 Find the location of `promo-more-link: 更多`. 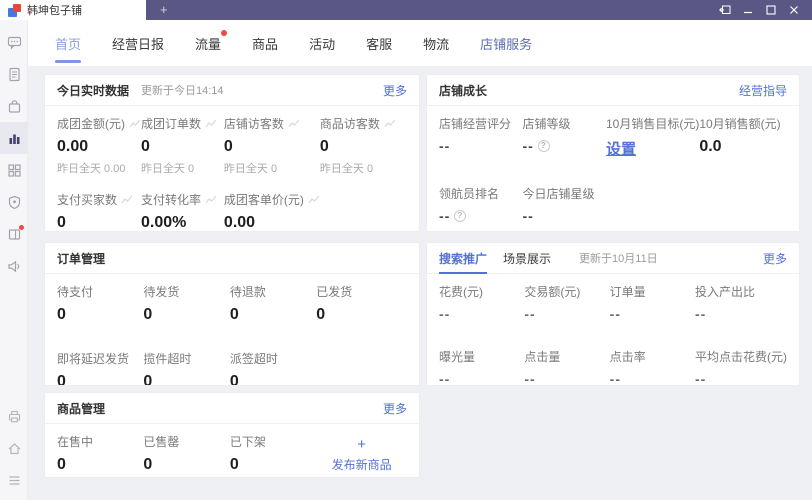

promo-more-link: 更多 is located at coordinates (775, 258).